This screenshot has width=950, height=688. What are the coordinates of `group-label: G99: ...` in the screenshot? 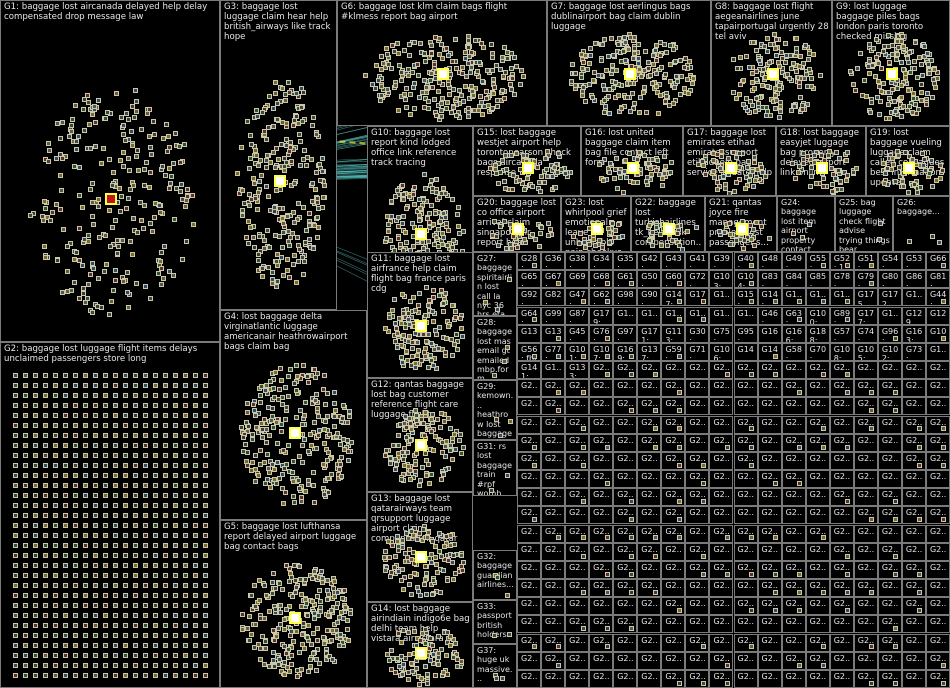 It's located at (553, 316).